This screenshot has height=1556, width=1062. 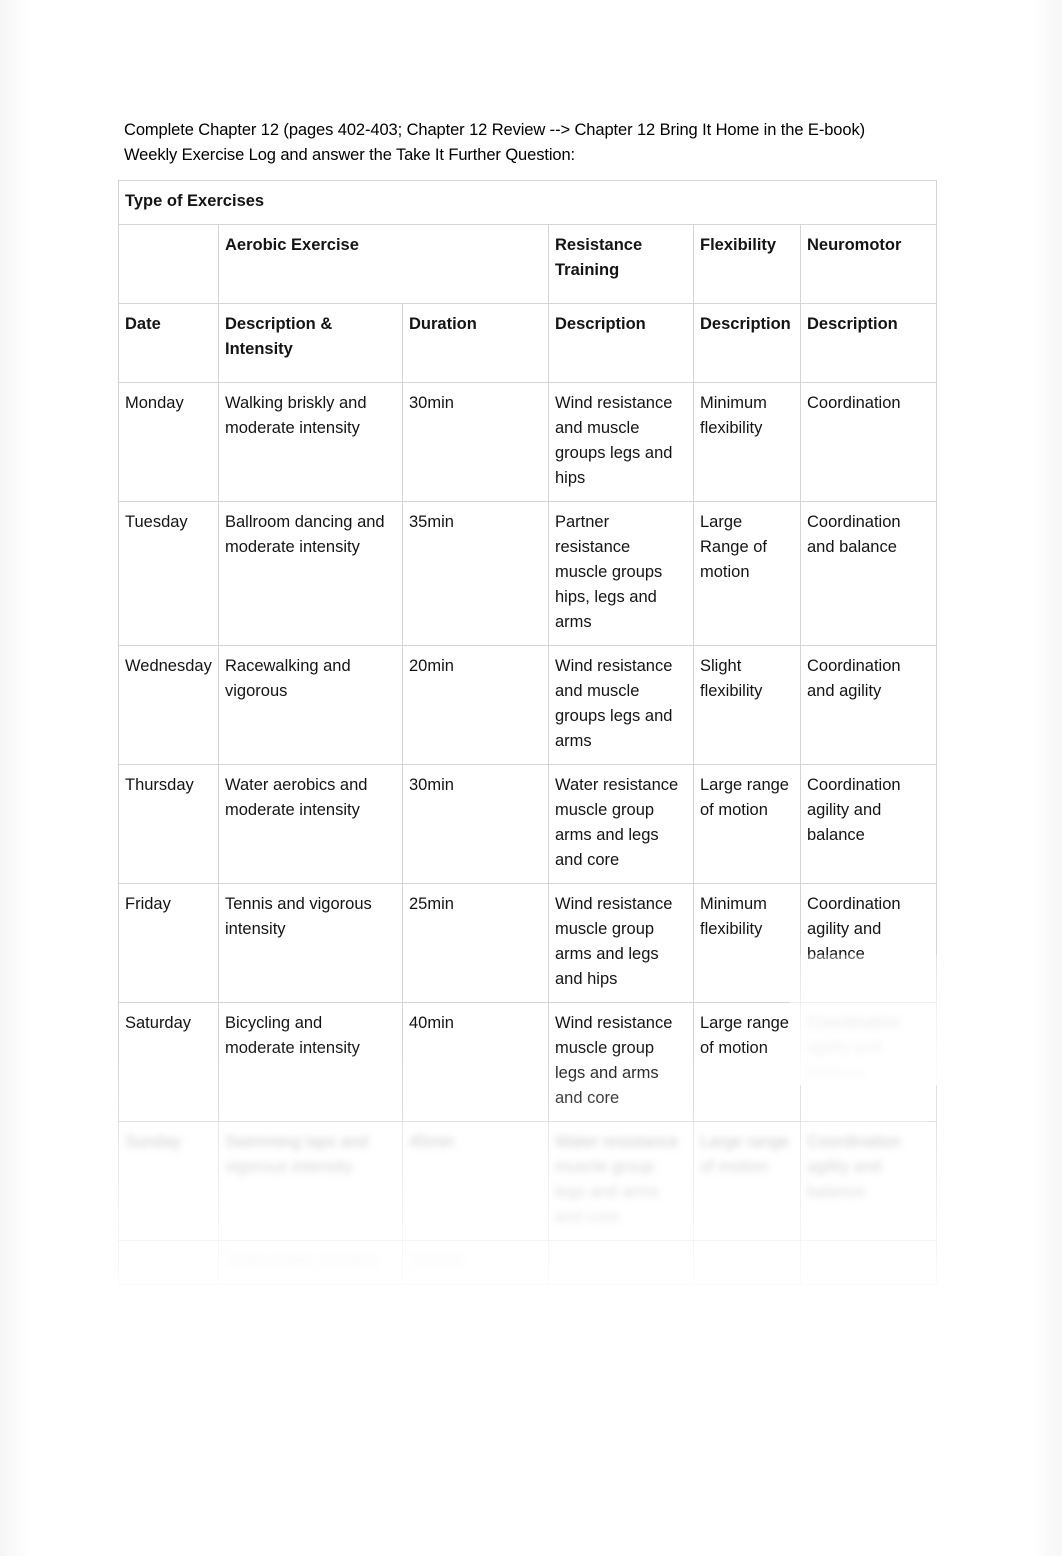 I want to click on table-title: Type of Exercises, so click(x=527, y=202).